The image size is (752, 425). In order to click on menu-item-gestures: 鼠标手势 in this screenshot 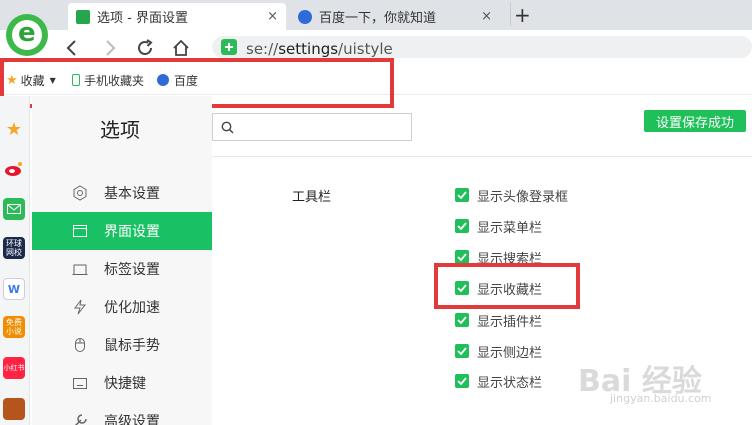, I will do `click(122, 345)`.